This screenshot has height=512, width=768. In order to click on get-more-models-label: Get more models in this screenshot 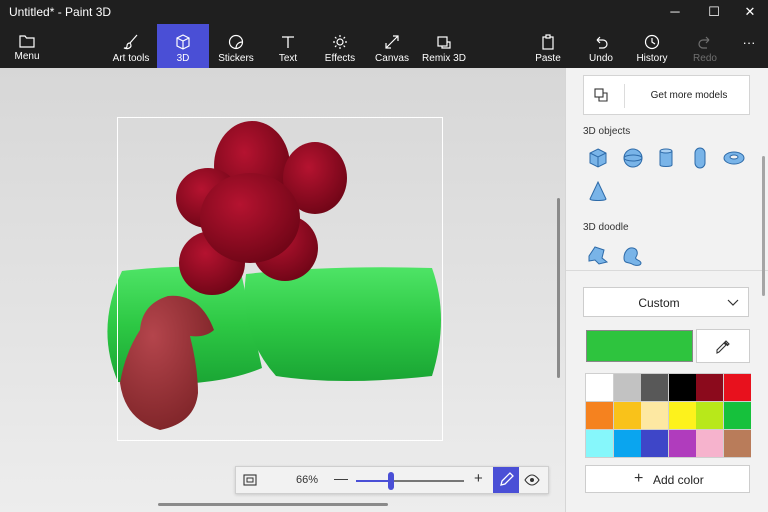, I will do `click(689, 95)`.